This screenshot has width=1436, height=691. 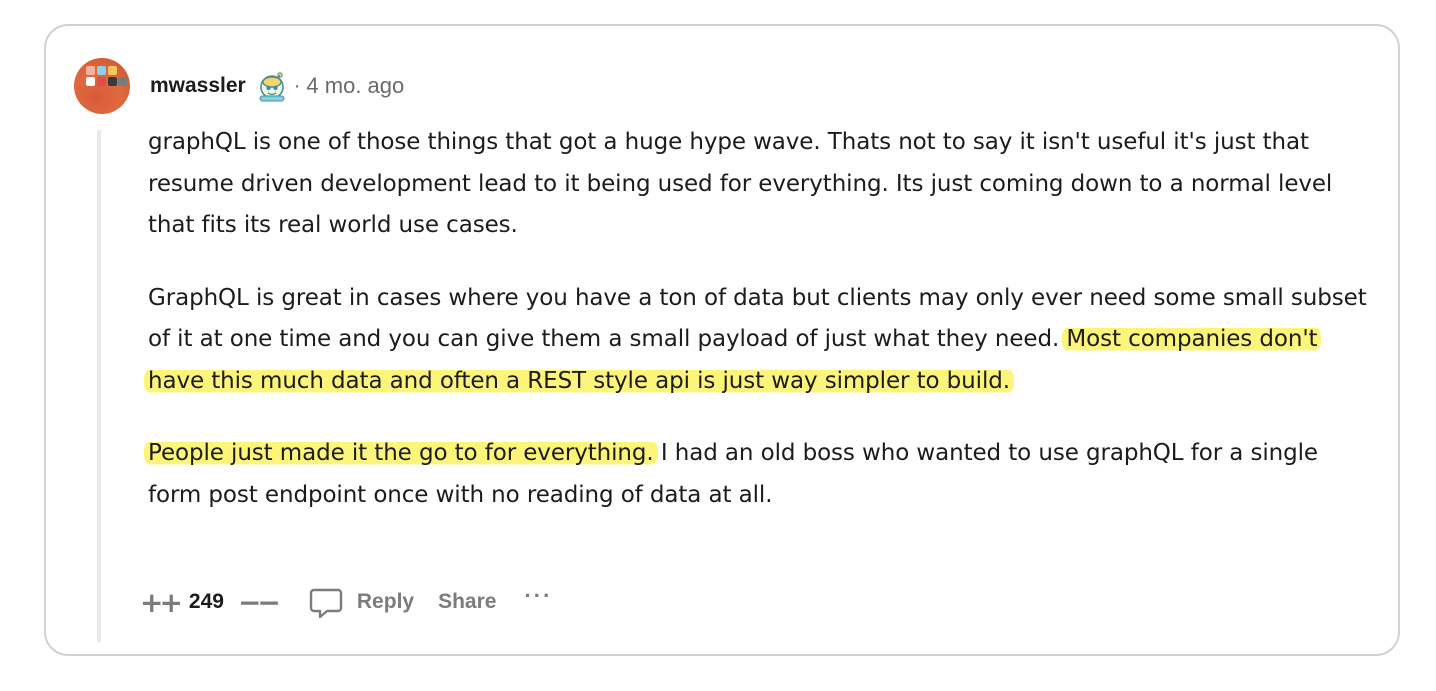 I want to click on snoo-avatar-icon, so click(x=272, y=86).